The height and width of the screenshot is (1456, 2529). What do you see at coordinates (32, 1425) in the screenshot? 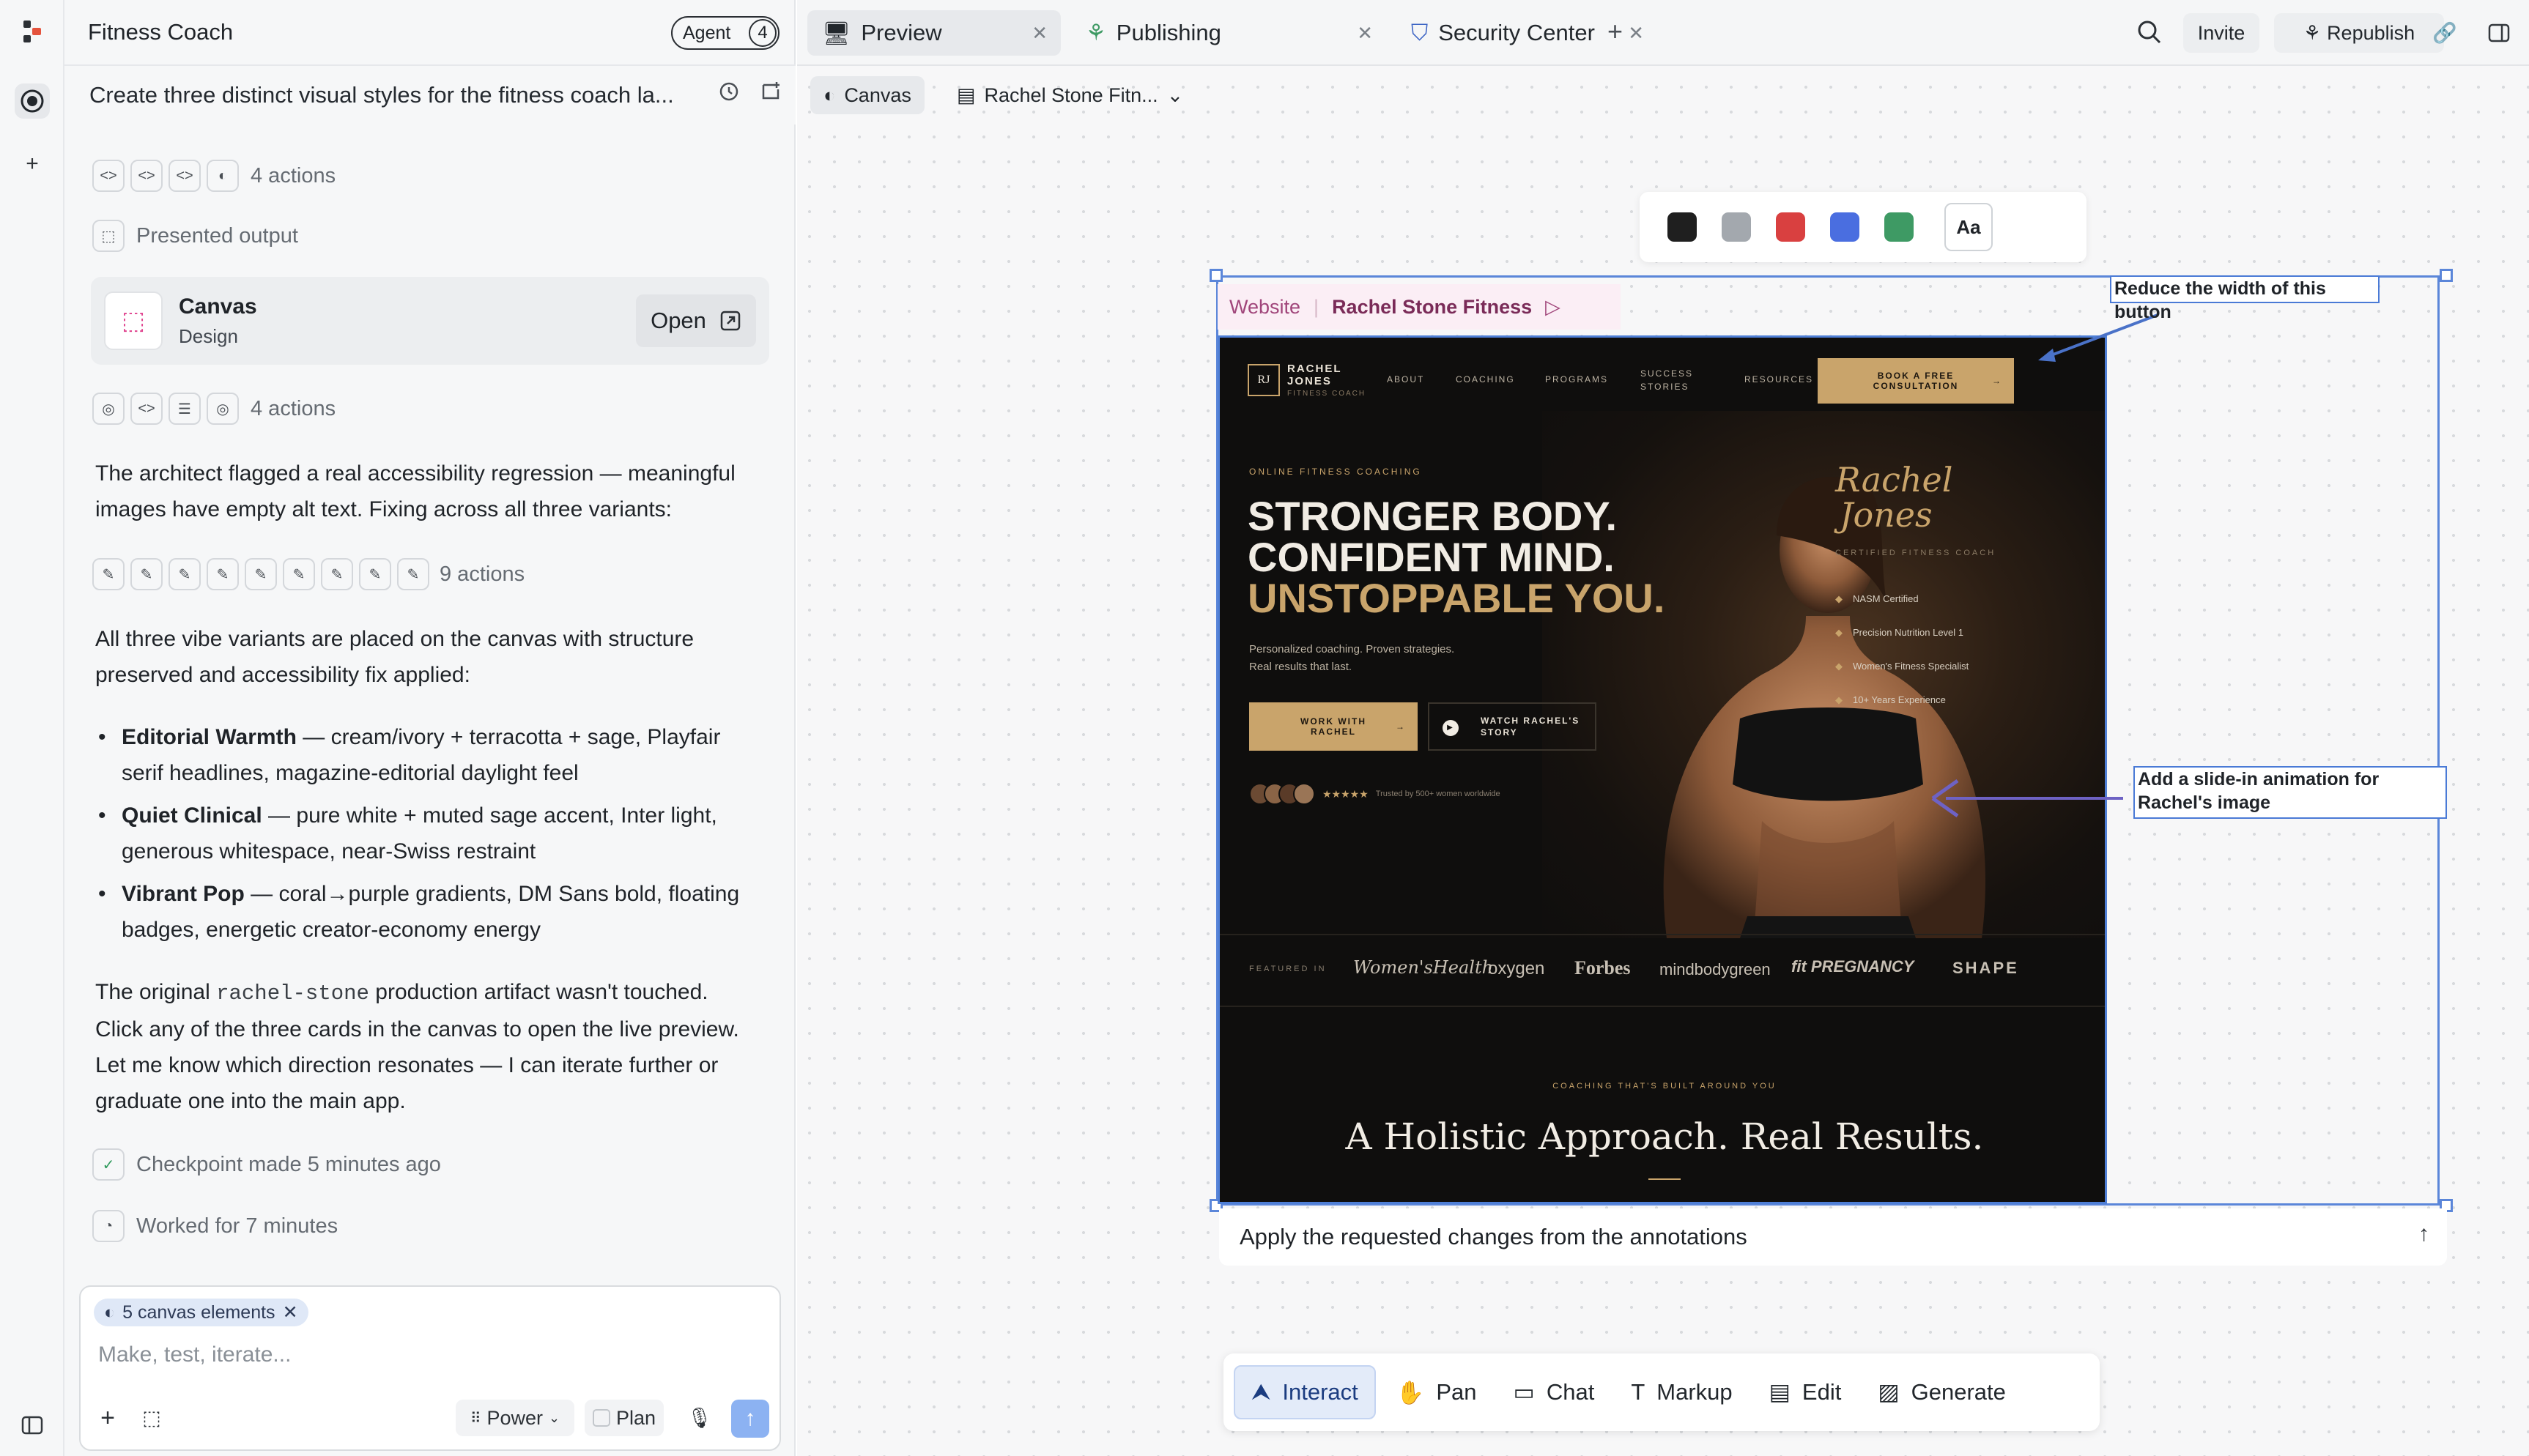
I see `toggle-sidebar-button` at bounding box center [32, 1425].